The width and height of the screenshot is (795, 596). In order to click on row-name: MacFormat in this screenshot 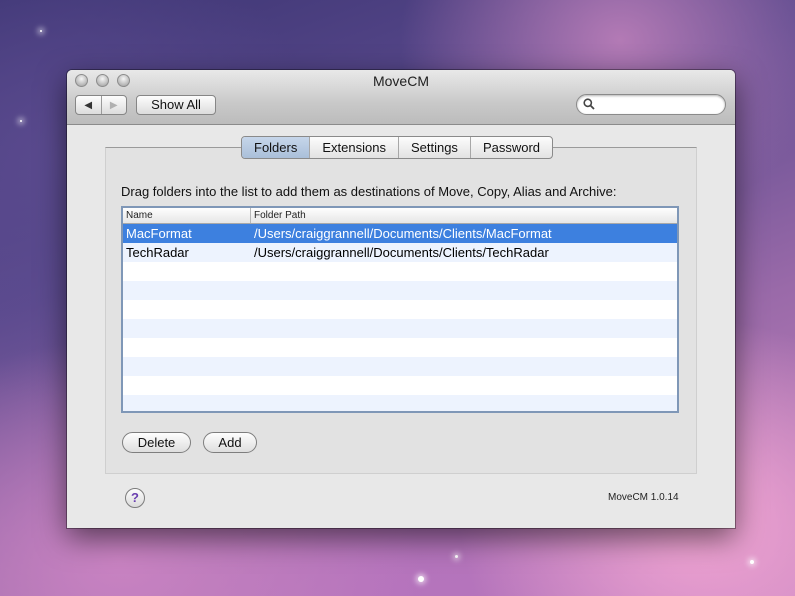, I will do `click(159, 233)`.